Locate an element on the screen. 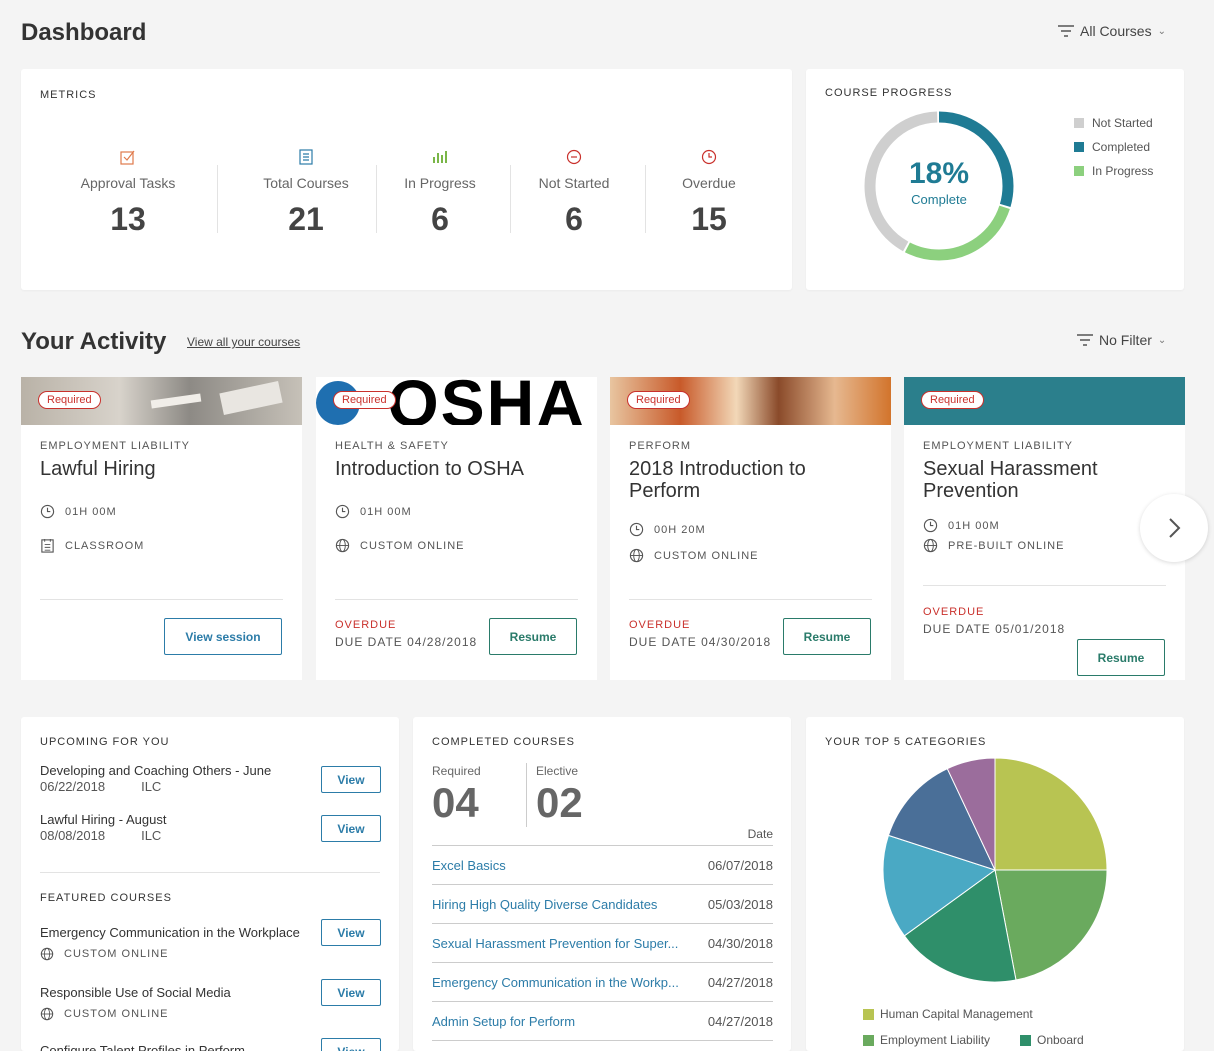 The width and height of the screenshot is (1214, 1051). metric-not-started: Not Started 6 is located at coordinates (574, 193).